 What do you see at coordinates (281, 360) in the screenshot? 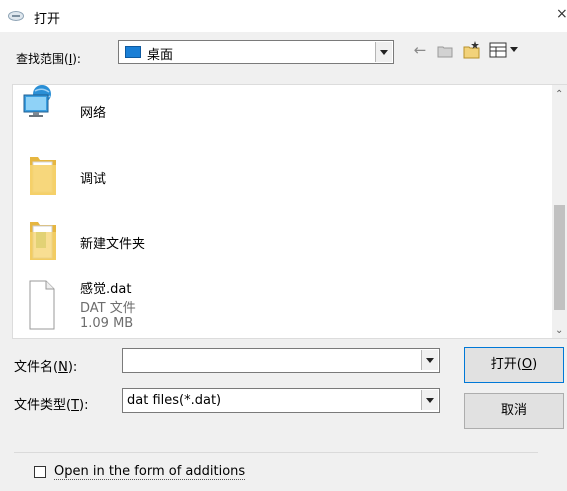
I see `filename-input` at bounding box center [281, 360].